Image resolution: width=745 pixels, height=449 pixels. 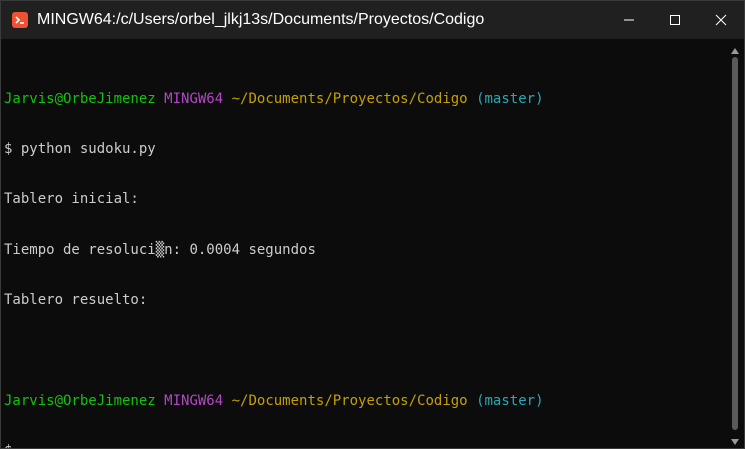 I want to click on input-line: $, so click(x=365, y=445).